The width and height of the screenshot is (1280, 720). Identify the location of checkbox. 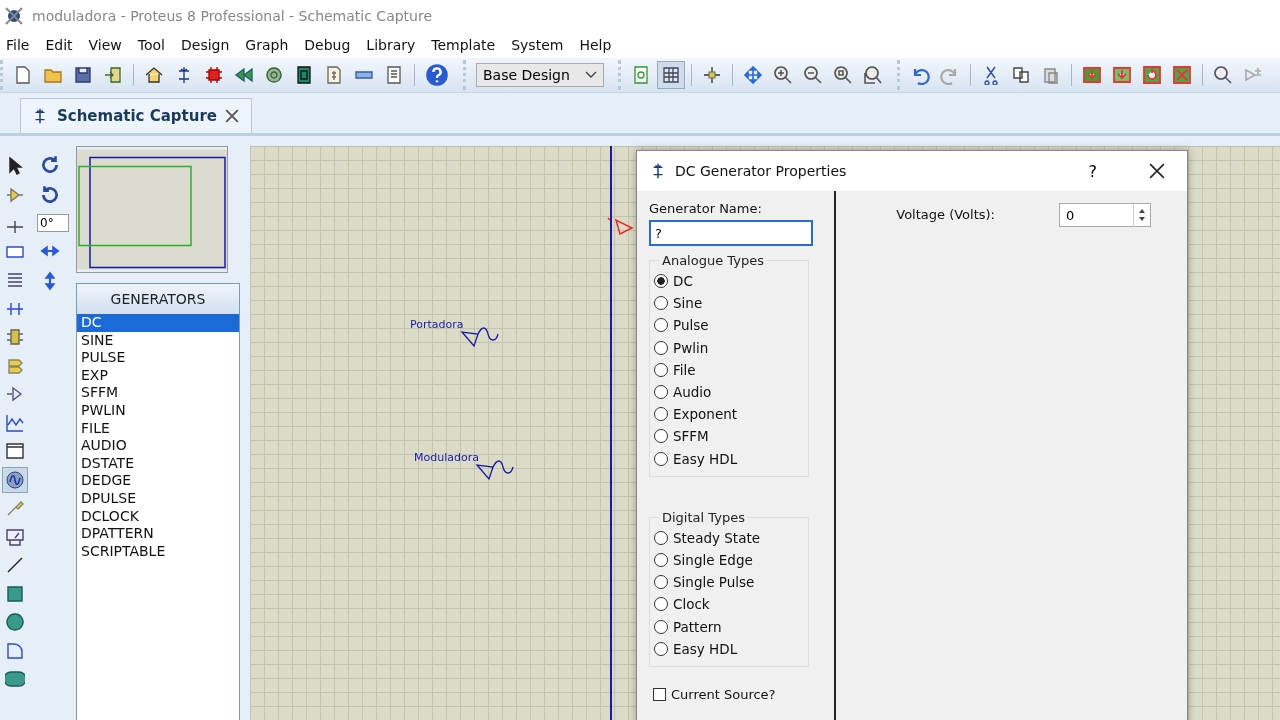
(659, 694).